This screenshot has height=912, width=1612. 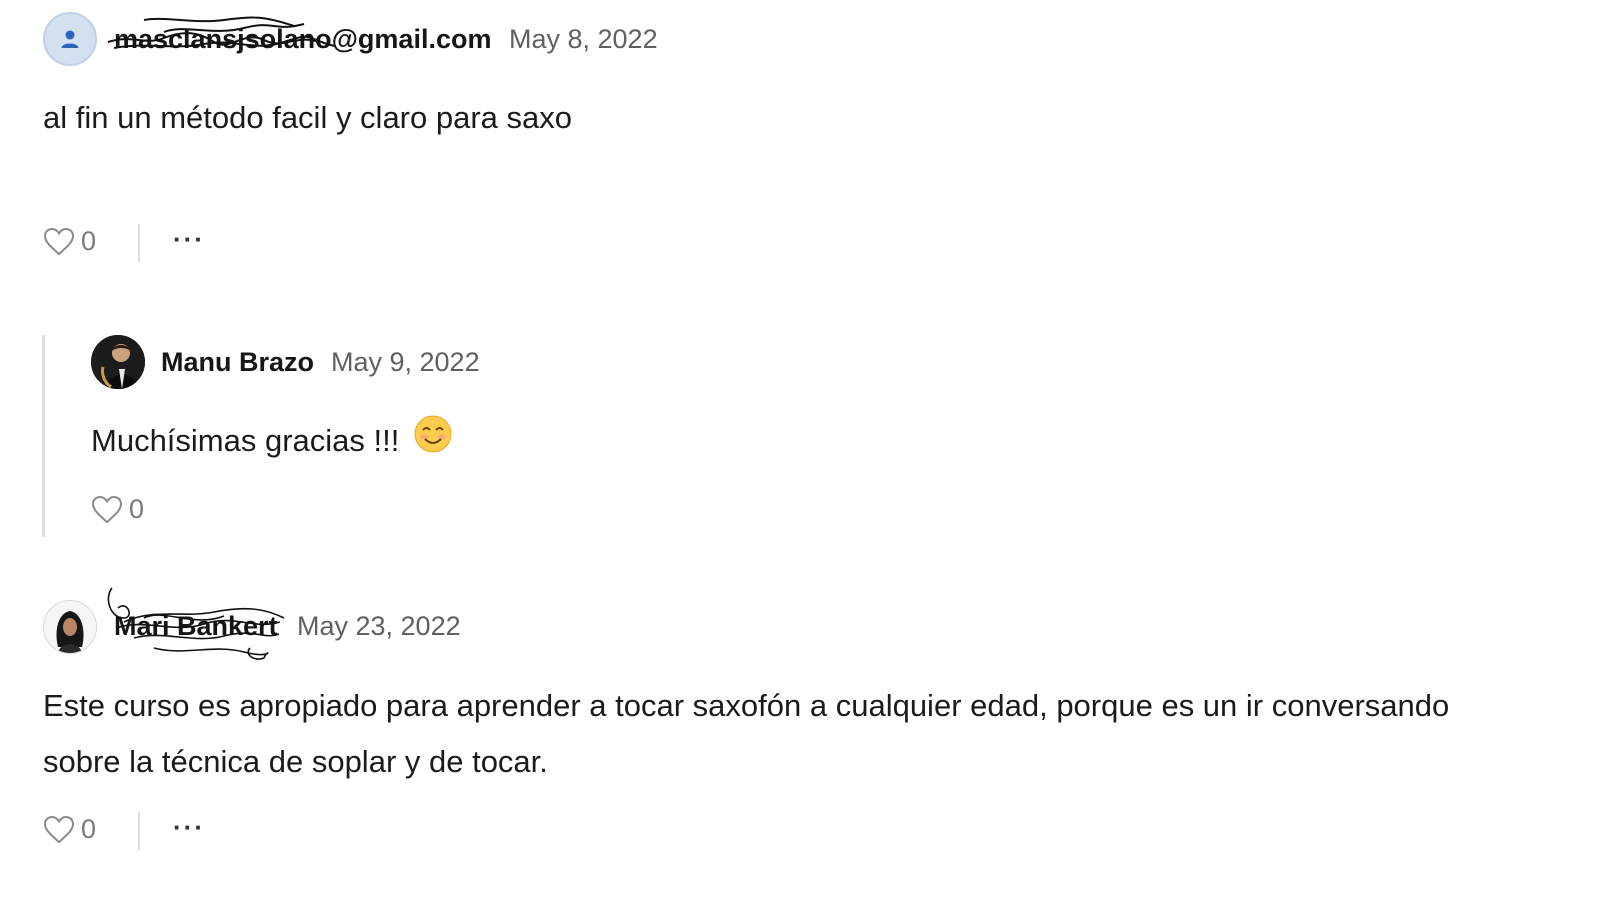 I want to click on user-icon, so click(x=70, y=39).